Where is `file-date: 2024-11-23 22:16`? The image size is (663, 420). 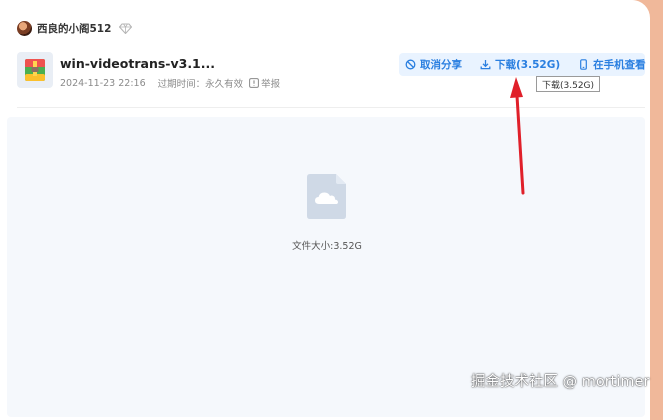 file-date: 2024-11-23 22:16 is located at coordinates (103, 83).